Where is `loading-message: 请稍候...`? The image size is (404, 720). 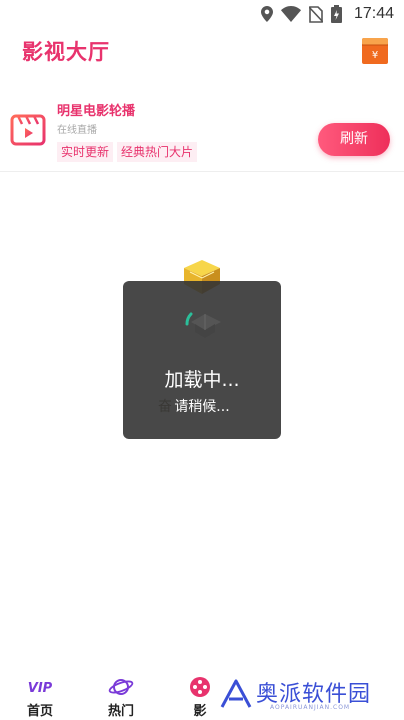
loading-message: 请稍候... is located at coordinates (202, 407).